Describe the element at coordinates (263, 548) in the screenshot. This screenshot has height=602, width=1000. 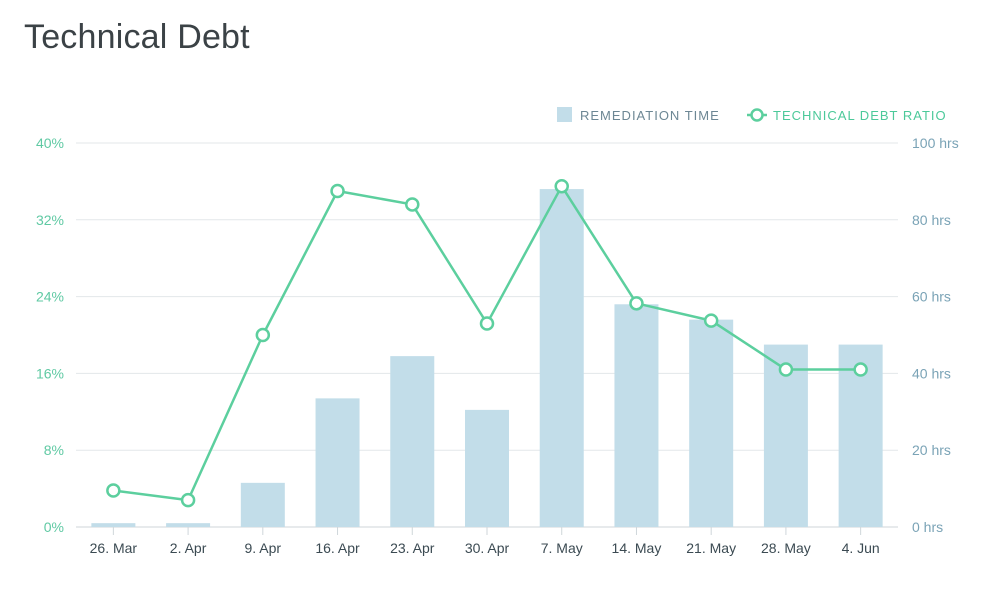
I see `x-tick-label: 9. Apr` at that location.